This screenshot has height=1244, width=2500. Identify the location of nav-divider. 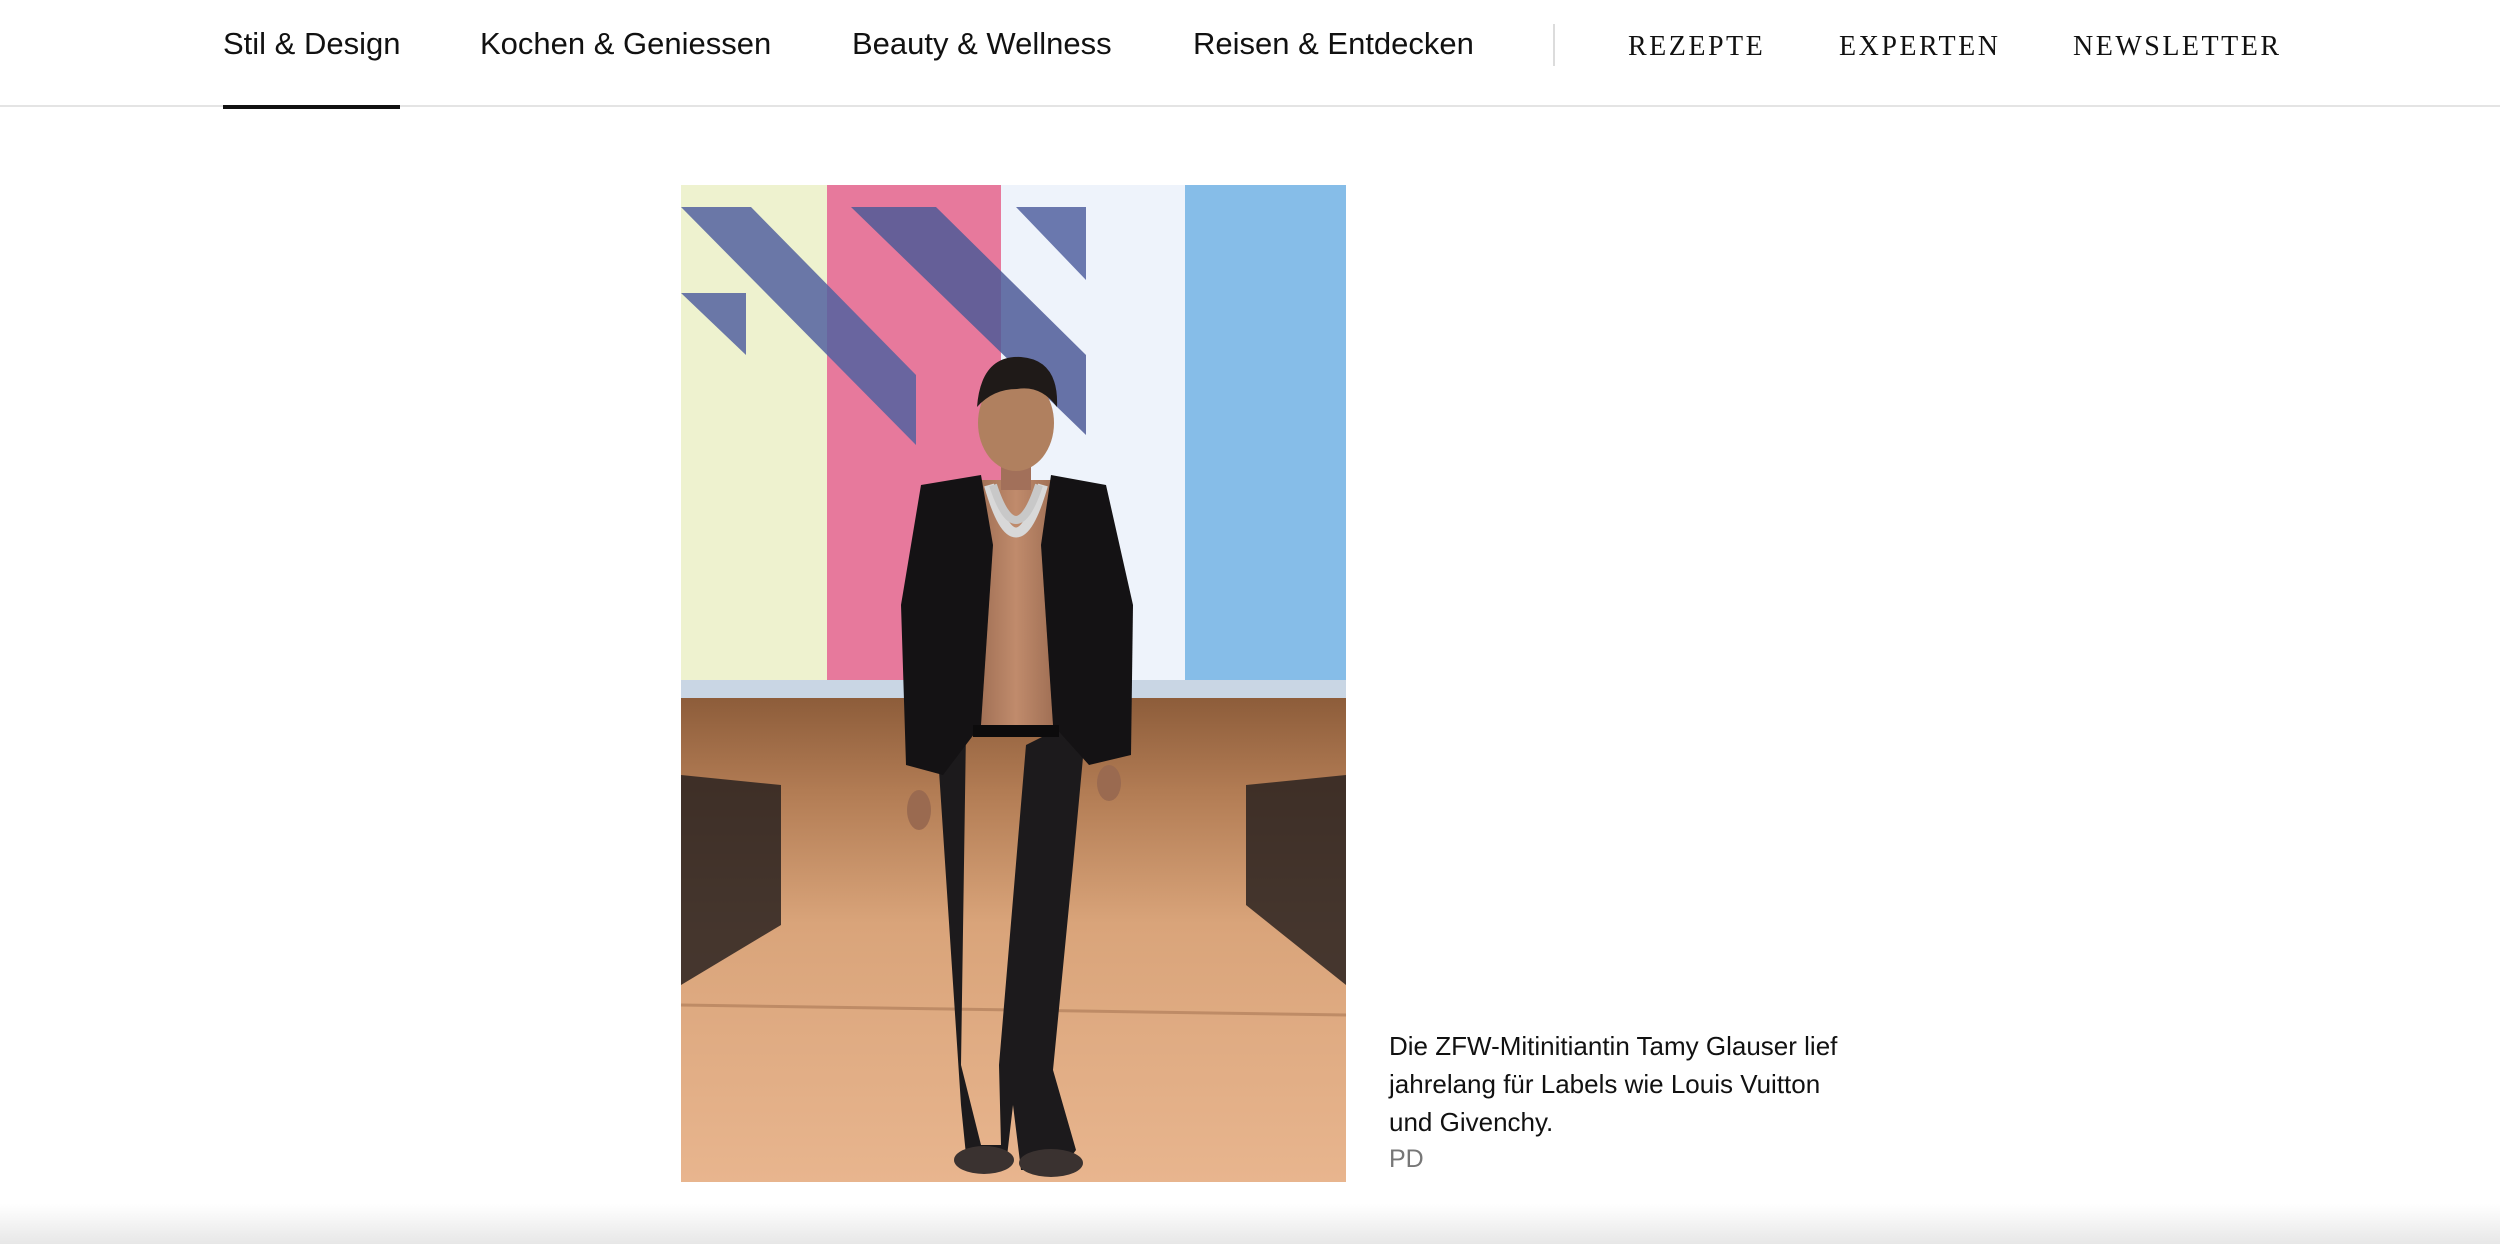
(1554, 45).